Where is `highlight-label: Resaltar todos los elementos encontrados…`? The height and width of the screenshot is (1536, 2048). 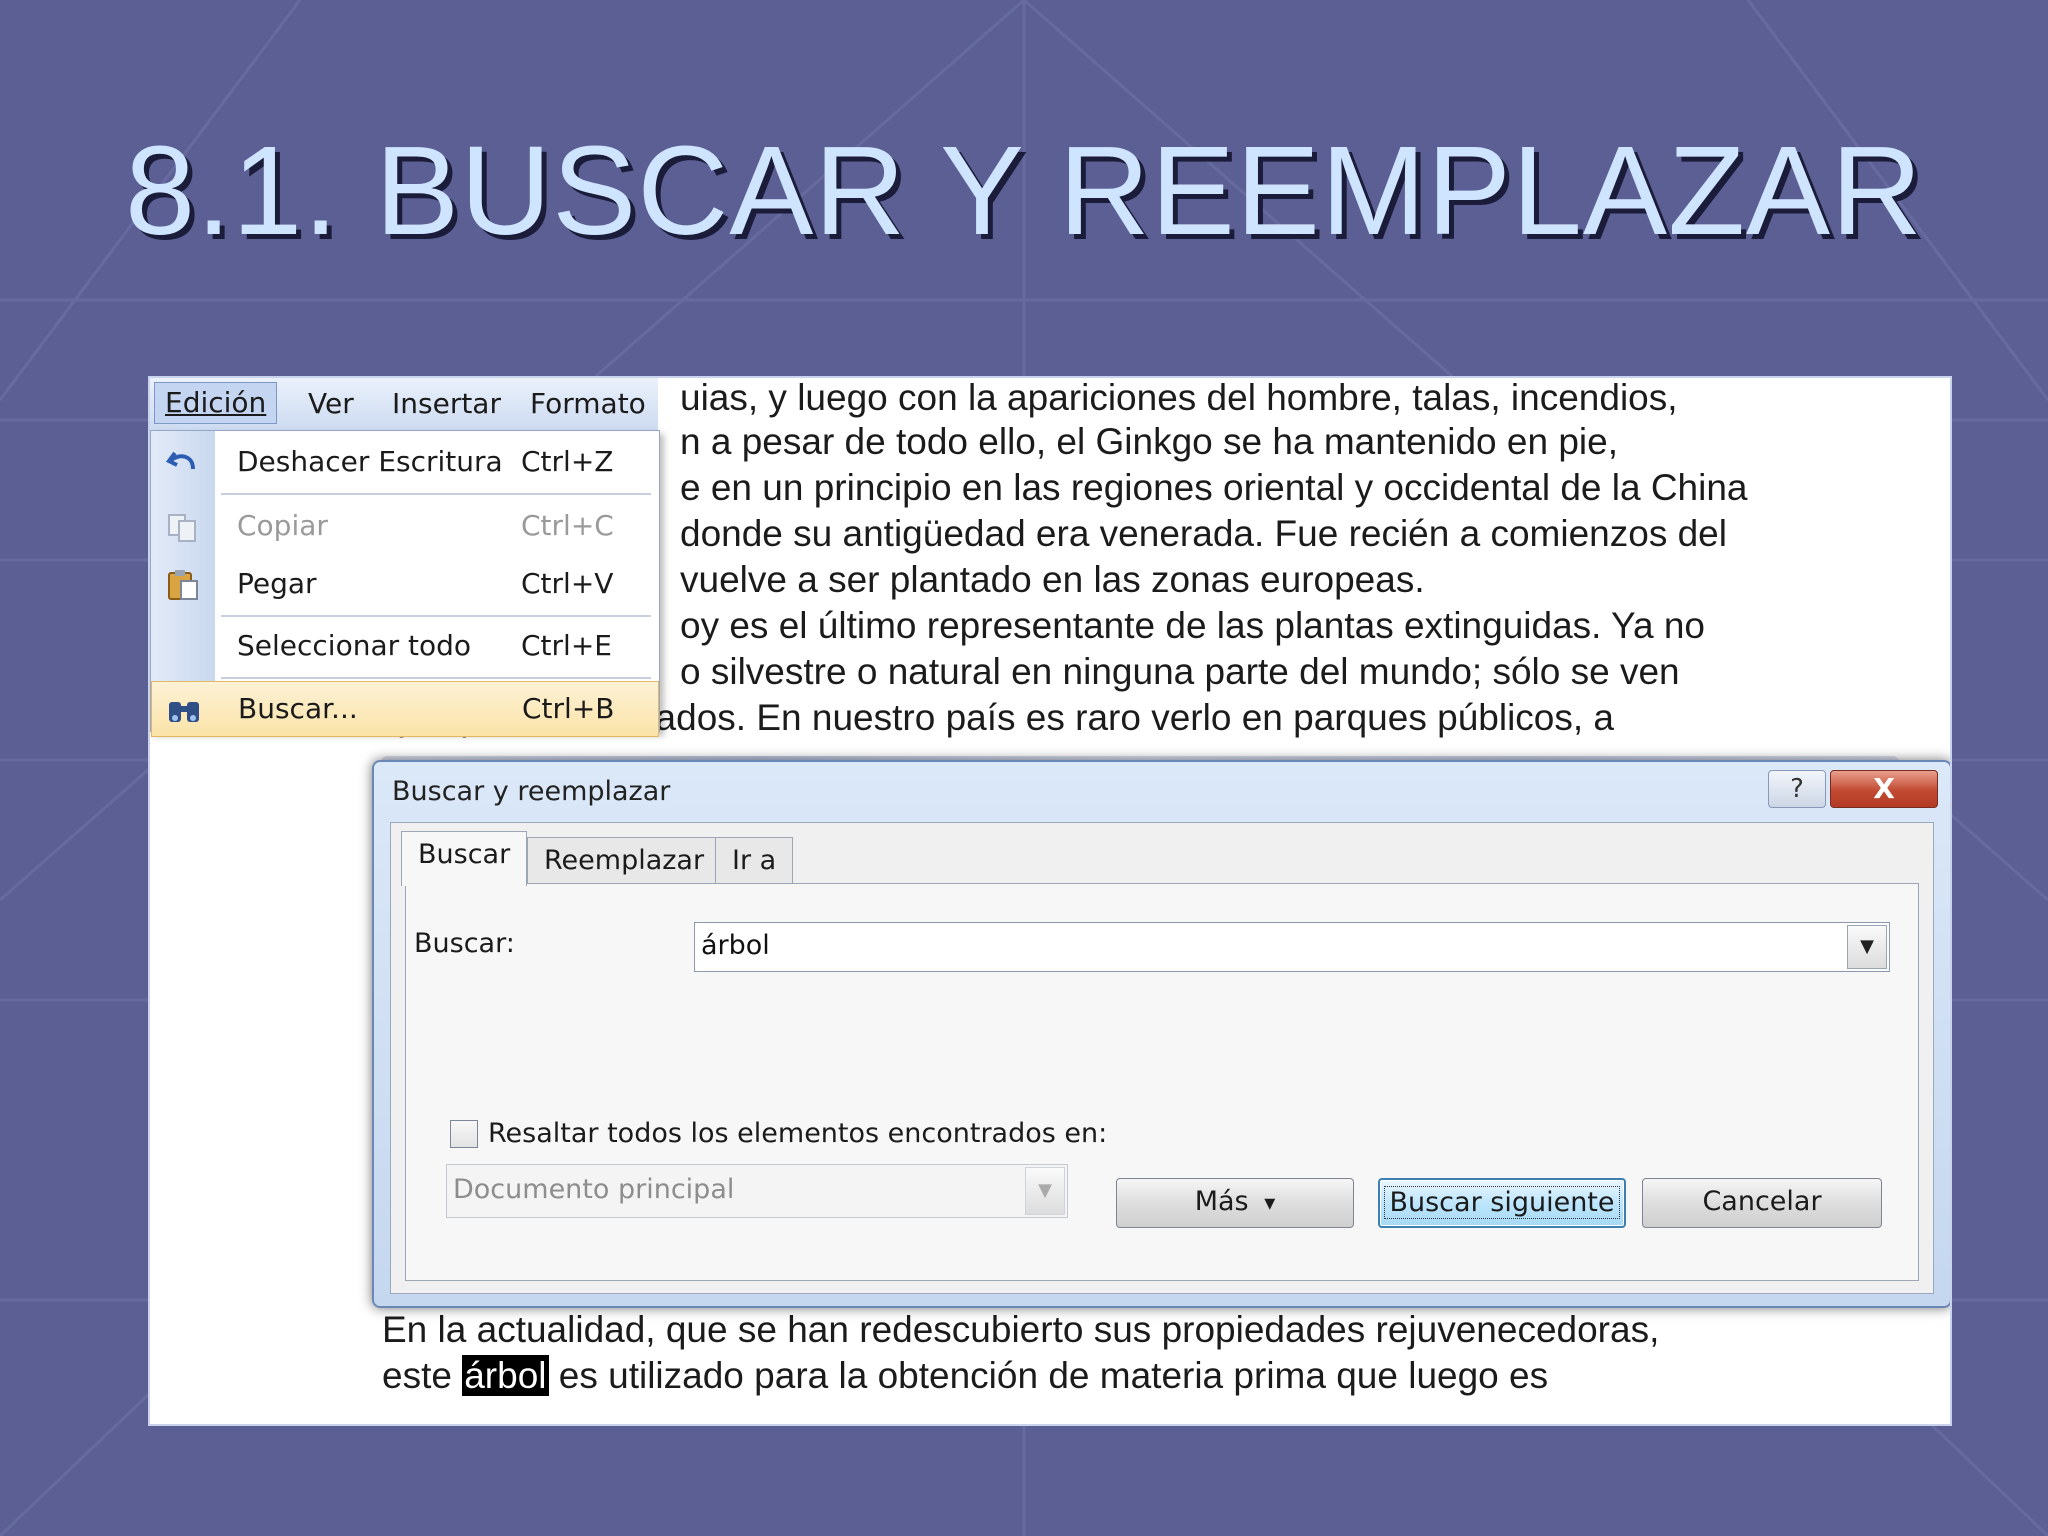
highlight-label: Resaltar todos los elementos encontrados… is located at coordinates (798, 1133).